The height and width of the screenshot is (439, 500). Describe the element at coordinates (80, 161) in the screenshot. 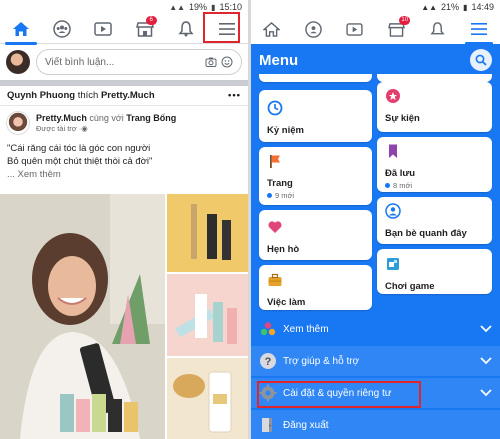

I see `caption-line-2: Bỏ quên một chút thiệt thòi cả đời"` at that location.